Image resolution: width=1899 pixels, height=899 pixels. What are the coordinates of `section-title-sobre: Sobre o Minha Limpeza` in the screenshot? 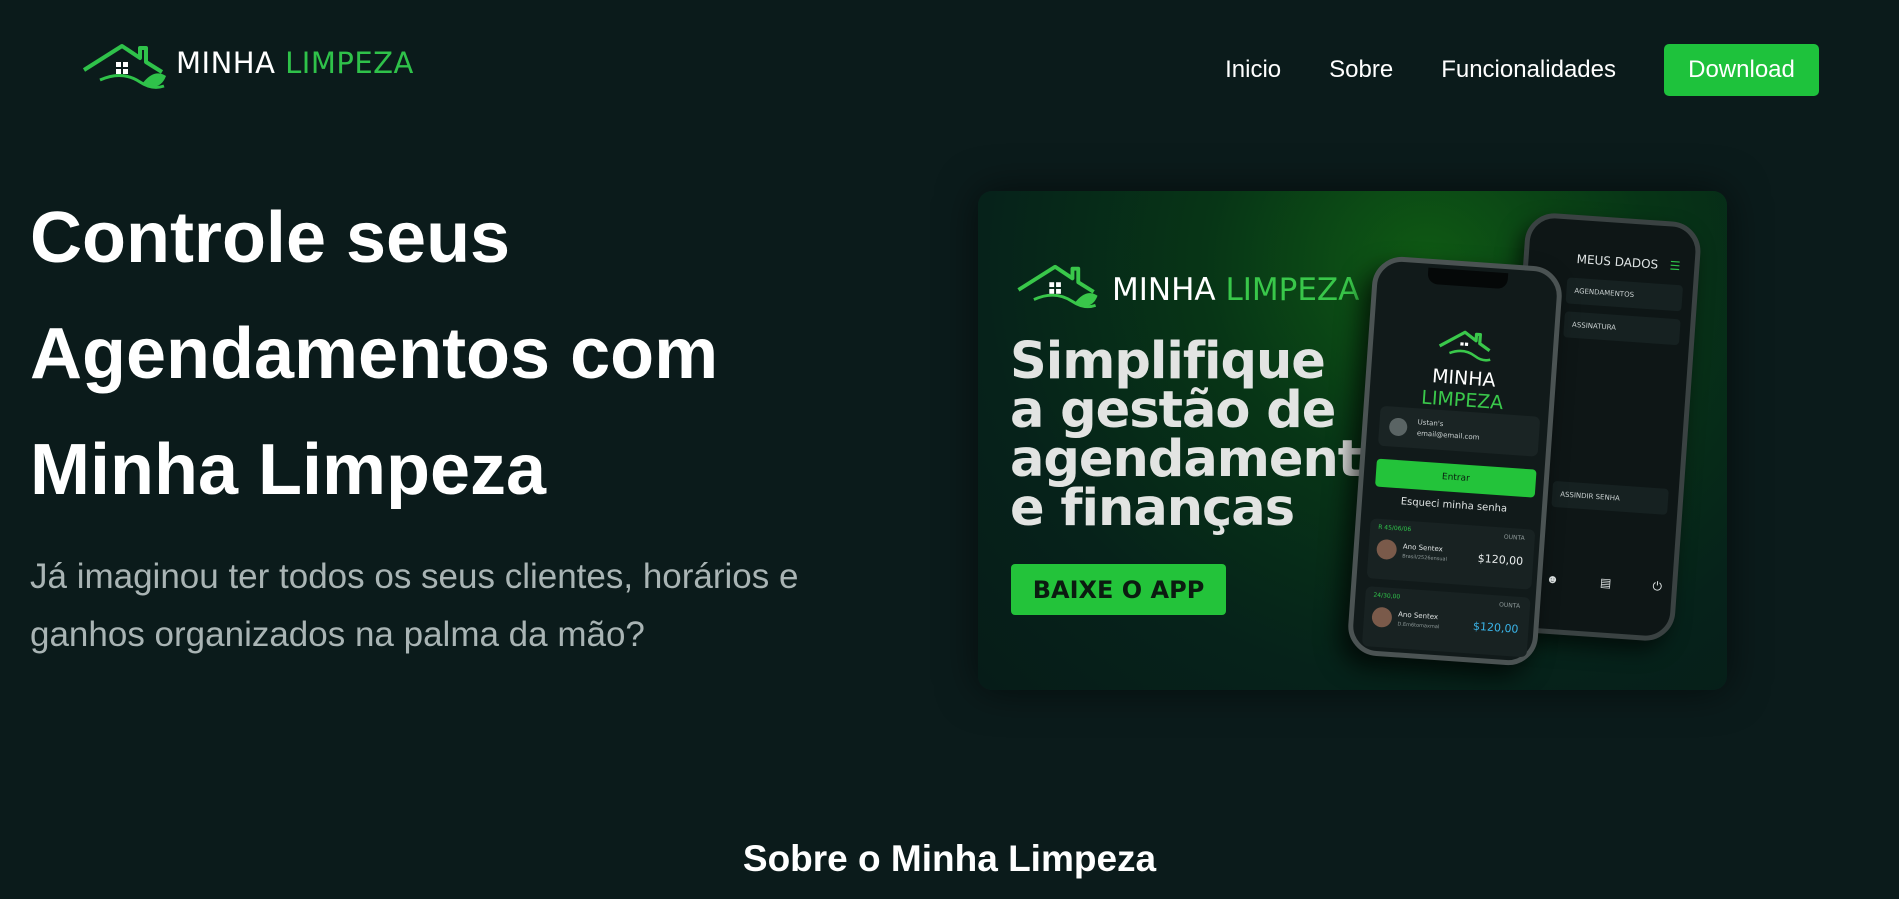 It's located at (949, 858).